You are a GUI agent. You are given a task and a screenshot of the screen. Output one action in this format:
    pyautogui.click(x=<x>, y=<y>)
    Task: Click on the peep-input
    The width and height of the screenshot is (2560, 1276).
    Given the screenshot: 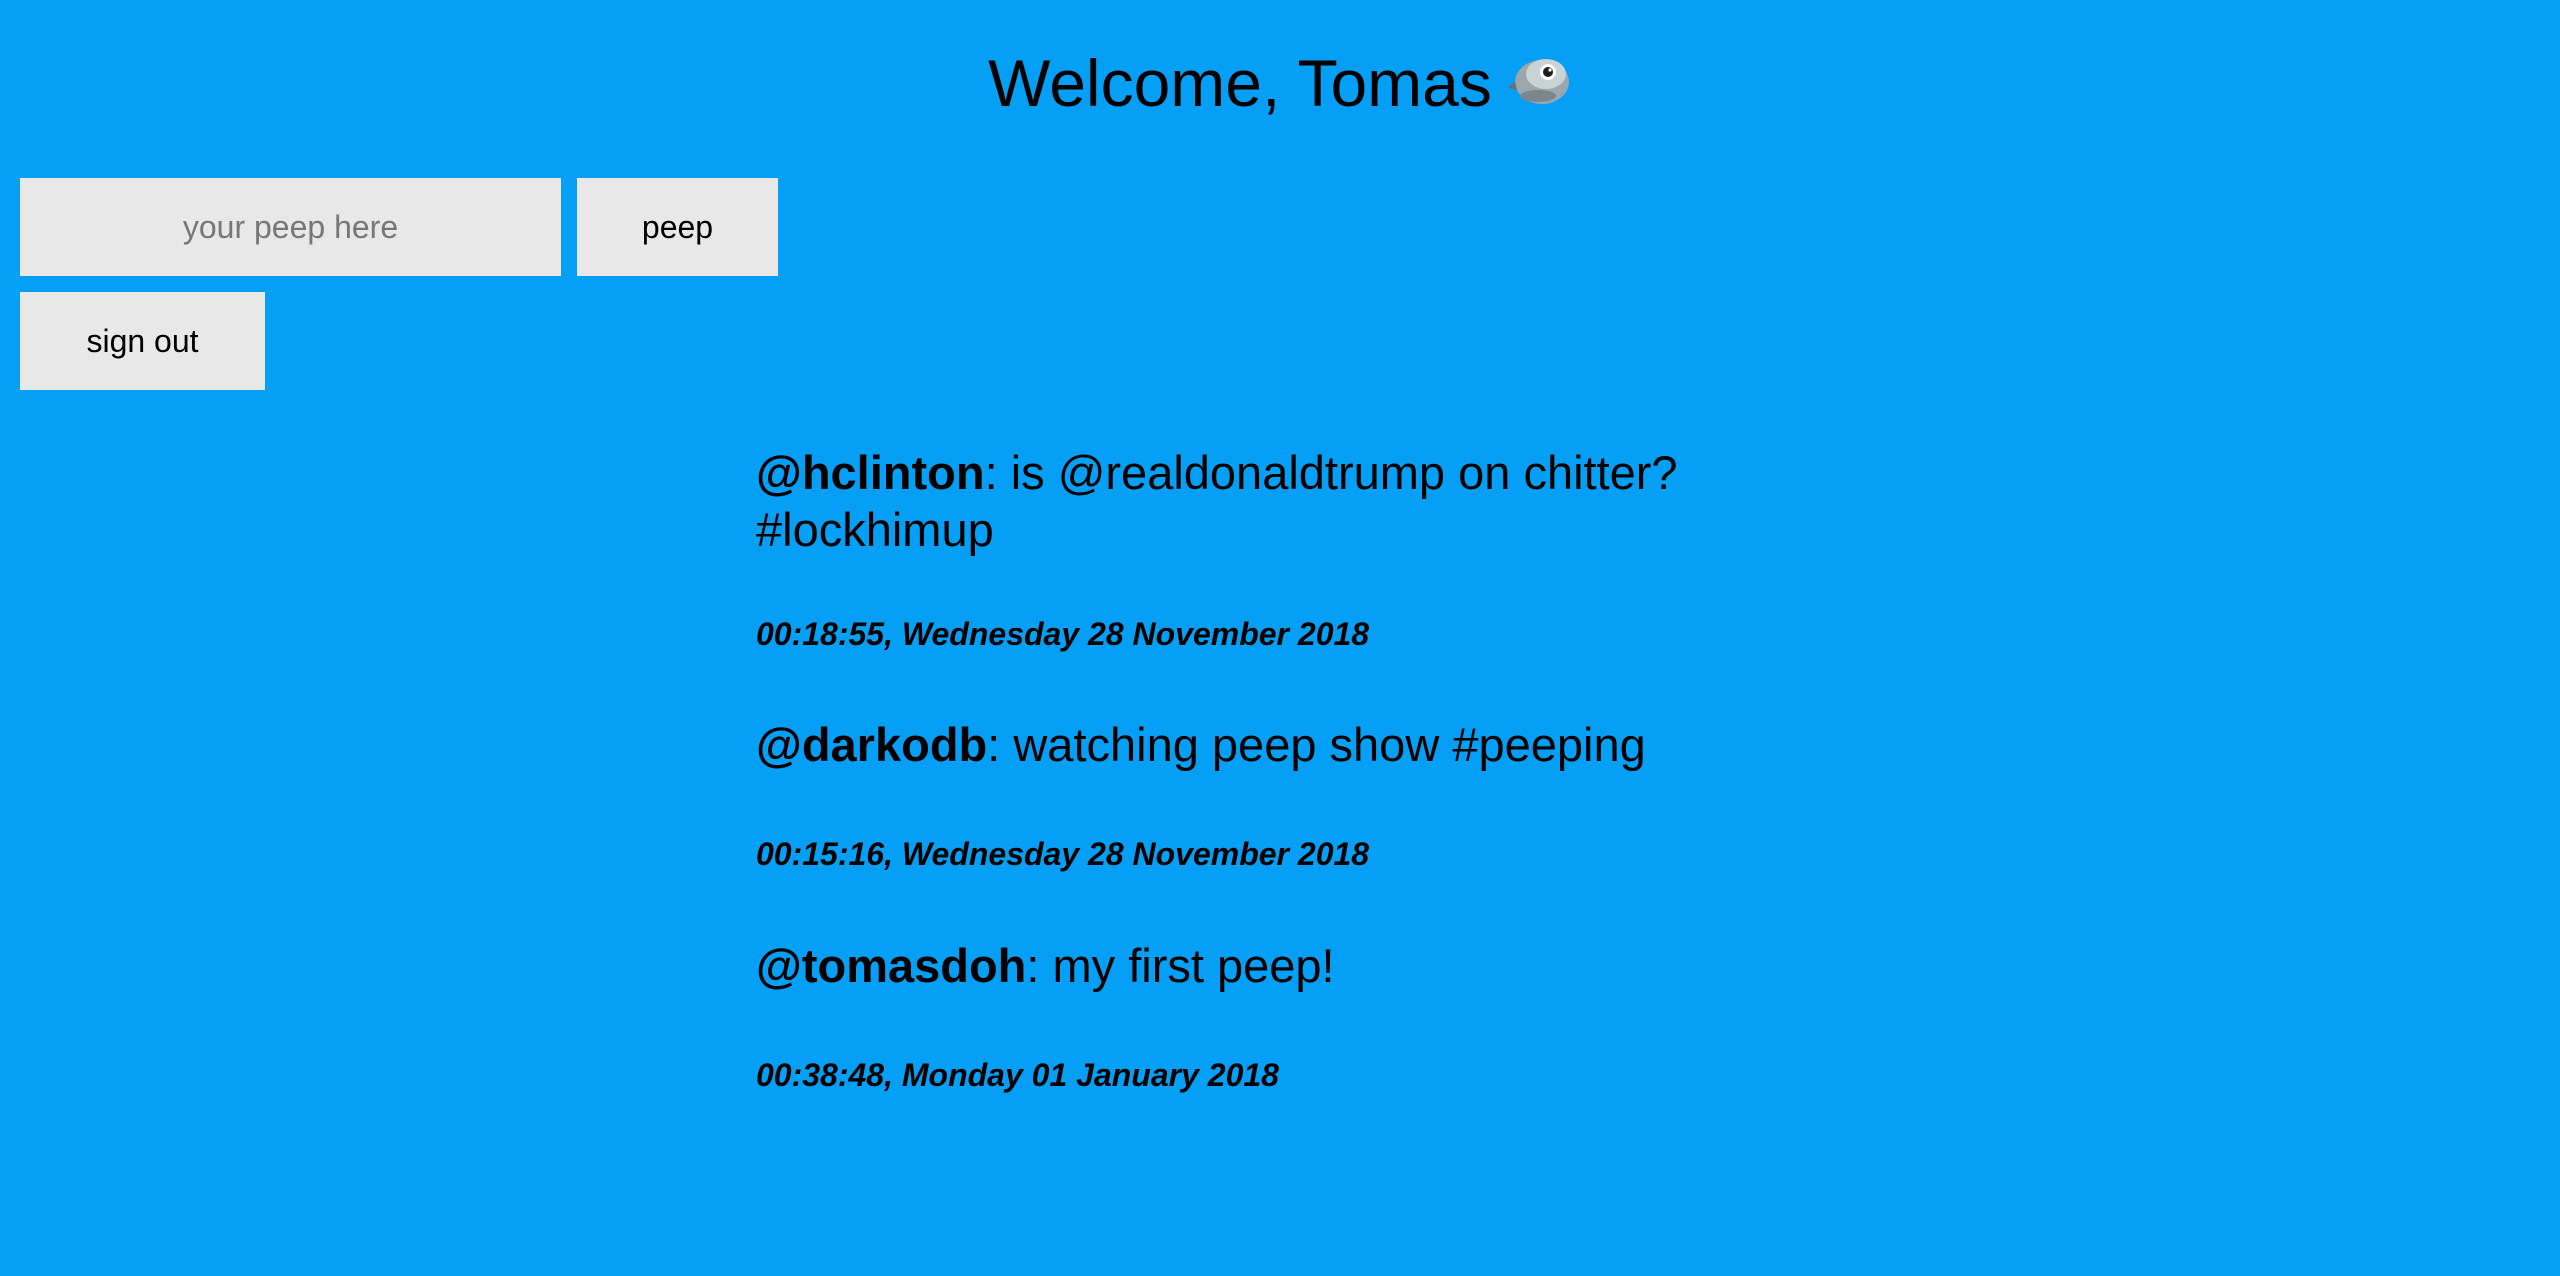 What is the action you would take?
    pyautogui.click(x=290, y=227)
    